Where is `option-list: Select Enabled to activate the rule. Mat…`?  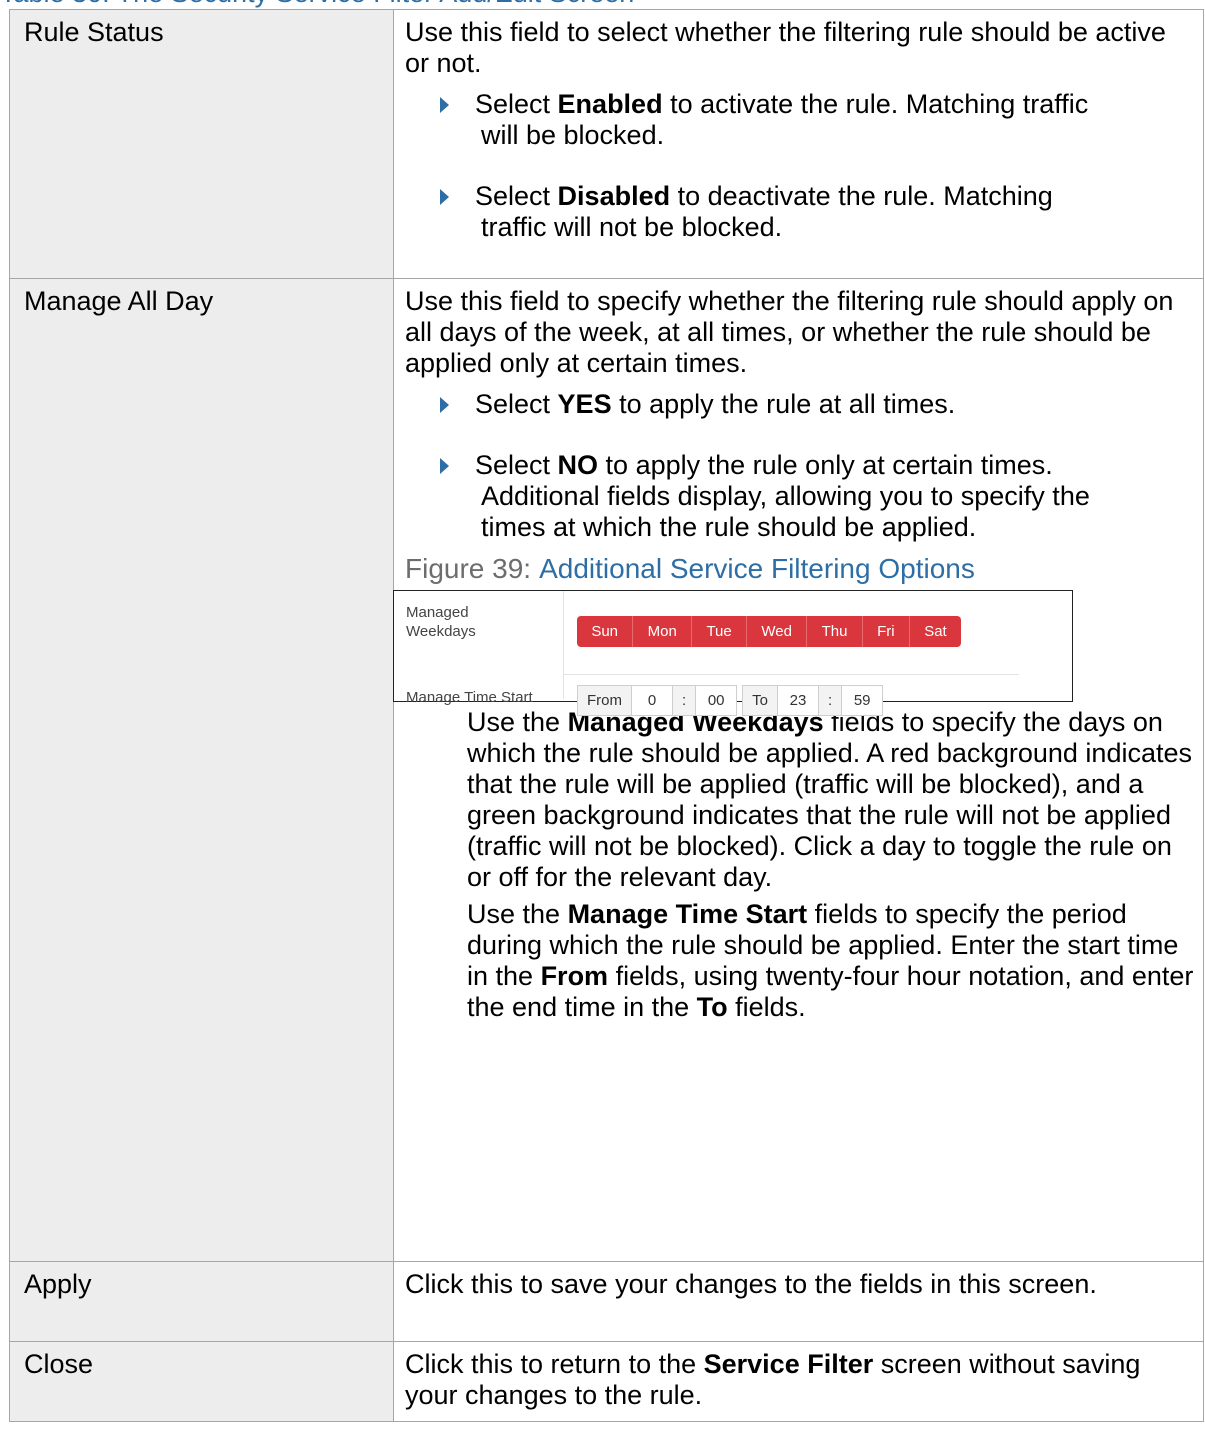 option-list: Select Enabled to activate the rule. Mat… is located at coordinates (800, 166).